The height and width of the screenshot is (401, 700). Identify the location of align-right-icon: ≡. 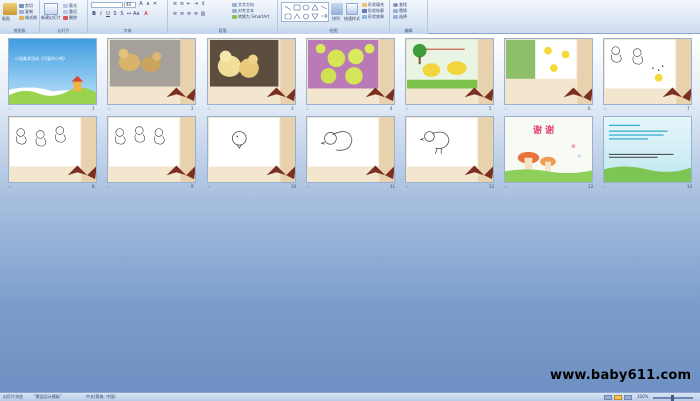
(189, 14).